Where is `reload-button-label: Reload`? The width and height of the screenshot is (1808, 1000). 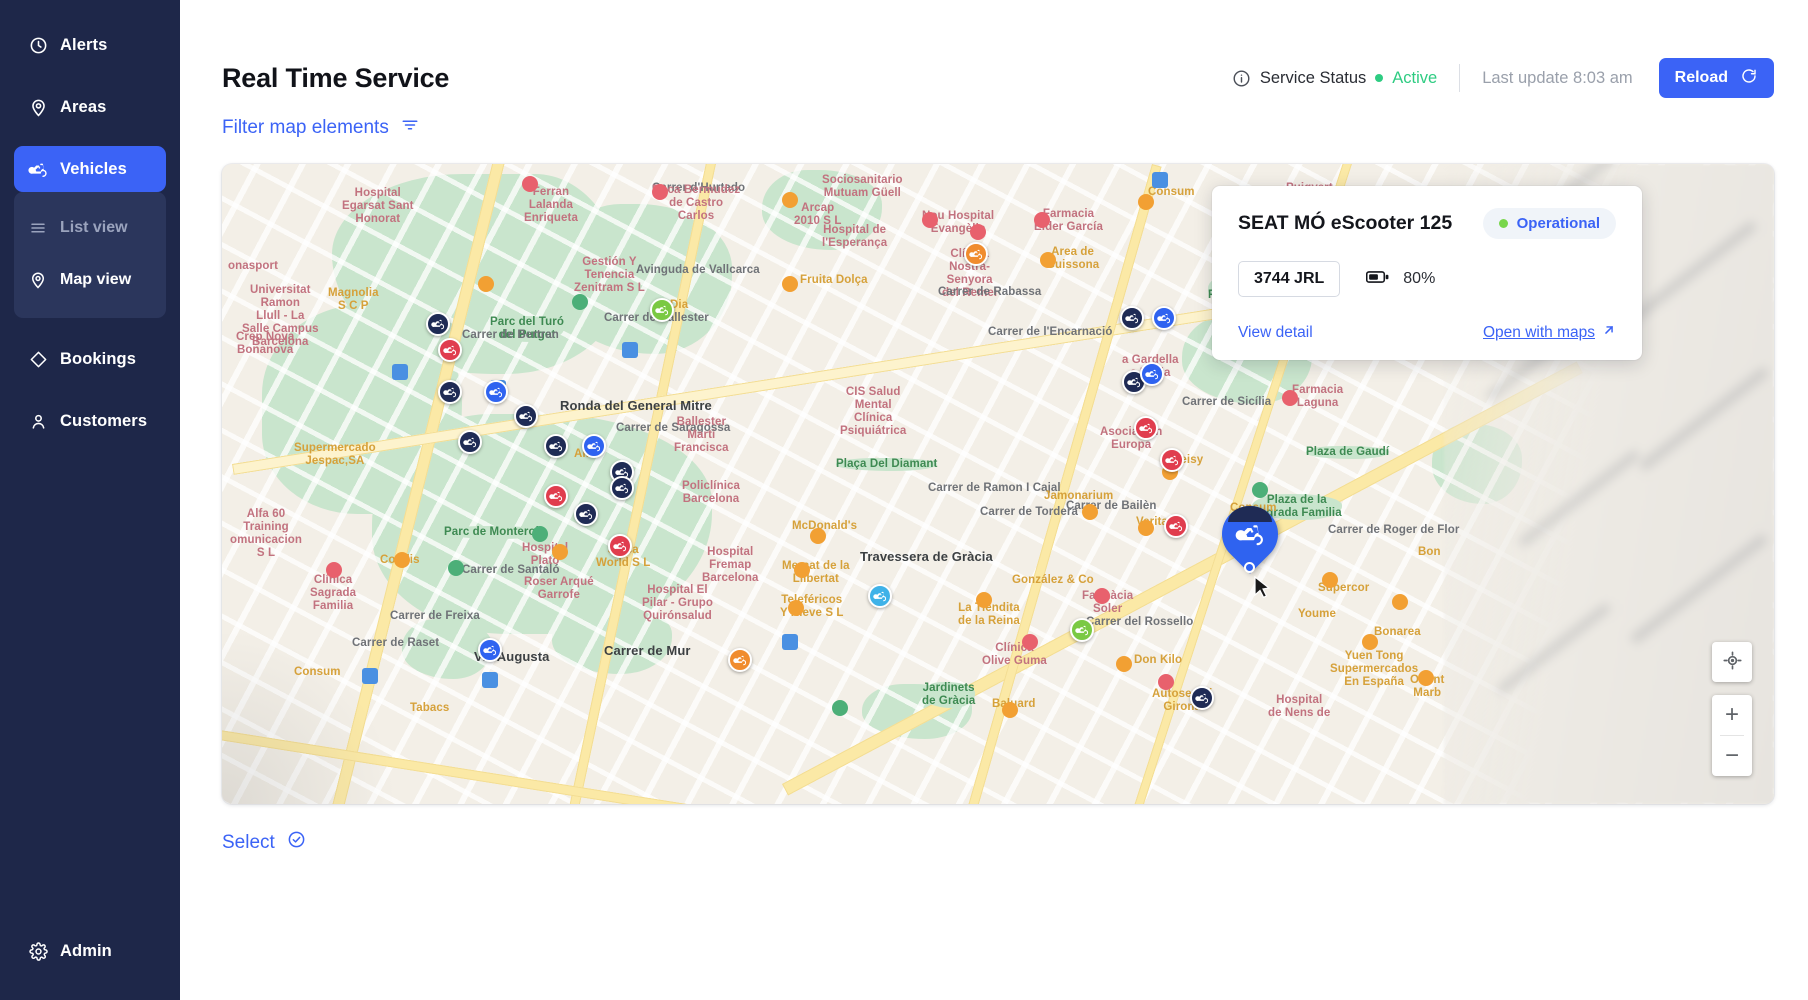
reload-button-label: Reload is located at coordinates (1701, 77).